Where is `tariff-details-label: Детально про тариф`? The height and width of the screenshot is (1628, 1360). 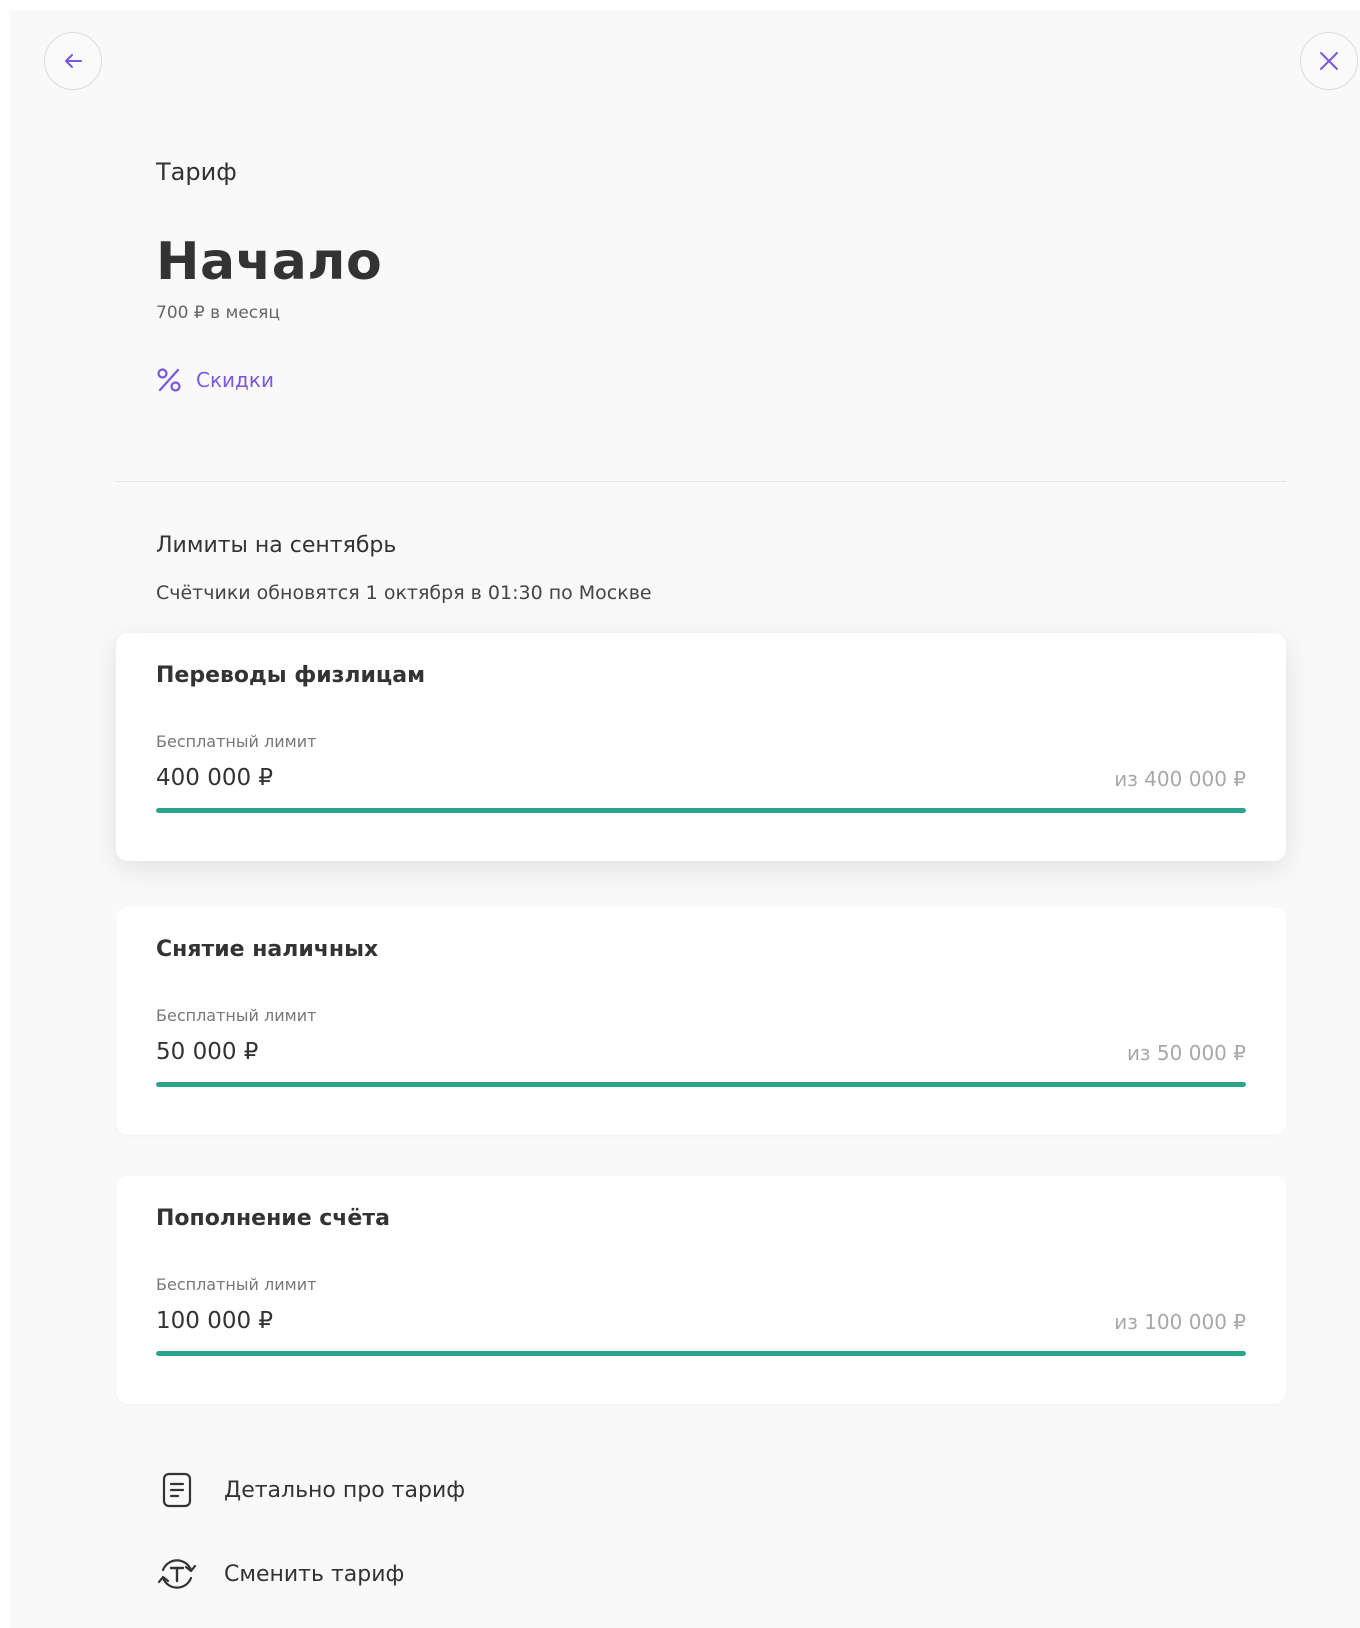 tariff-details-label: Детально про тариф is located at coordinates (345, 1490).